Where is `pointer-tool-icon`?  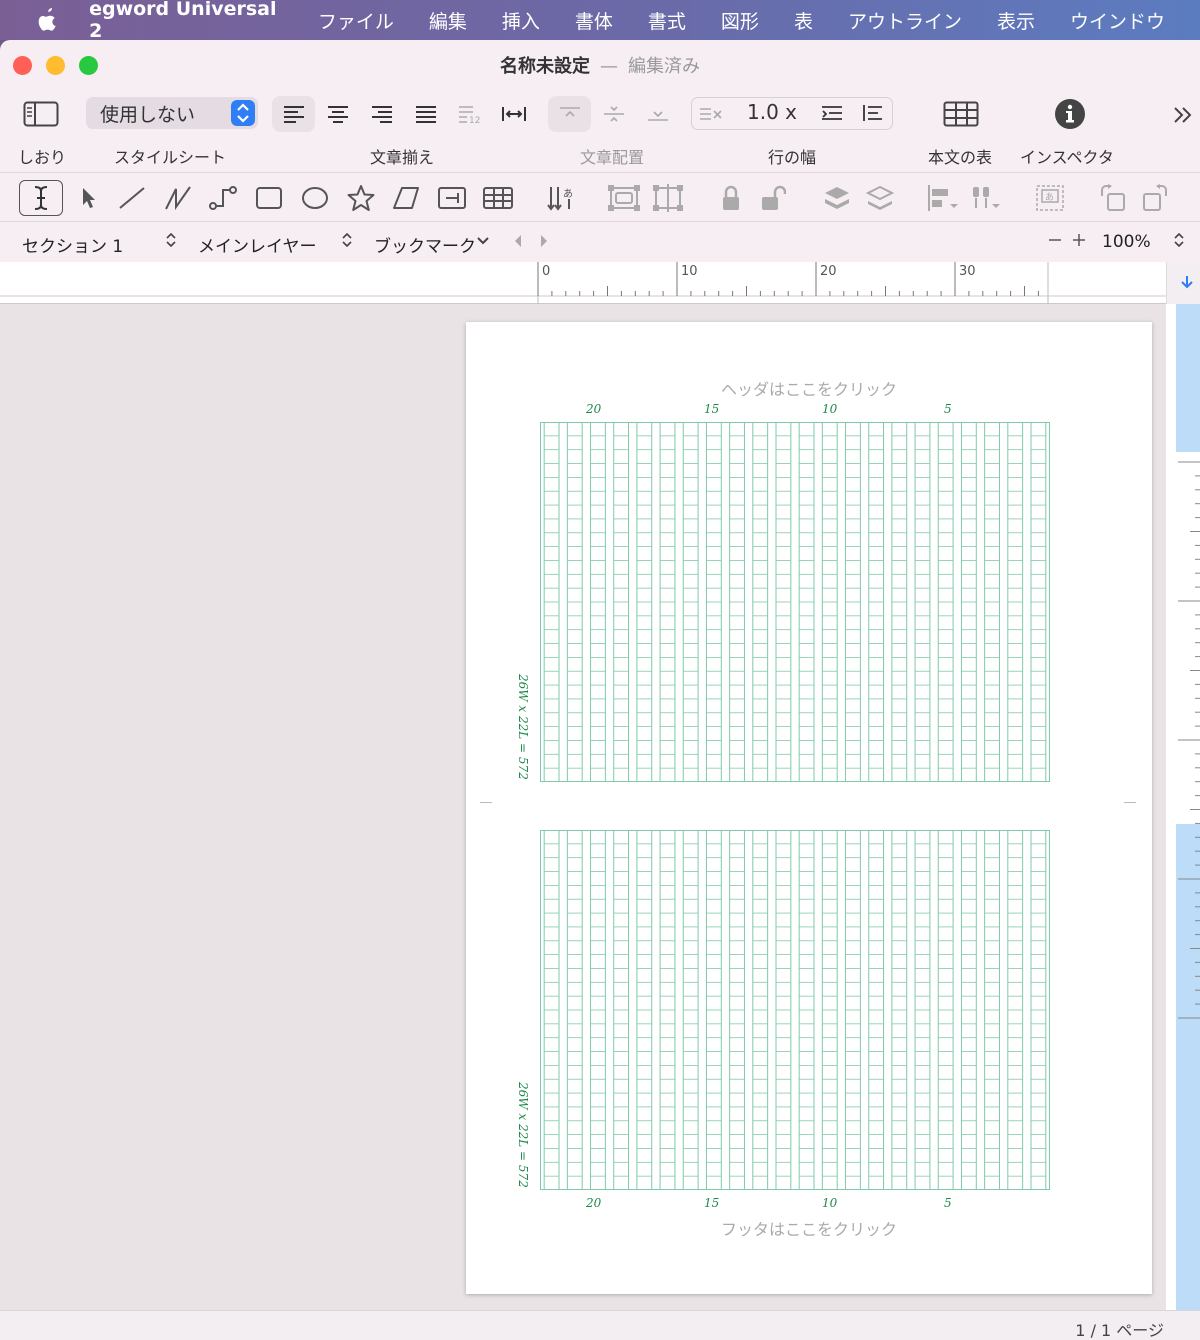 pointer-tool-icon is located at coordinates (89, 198).